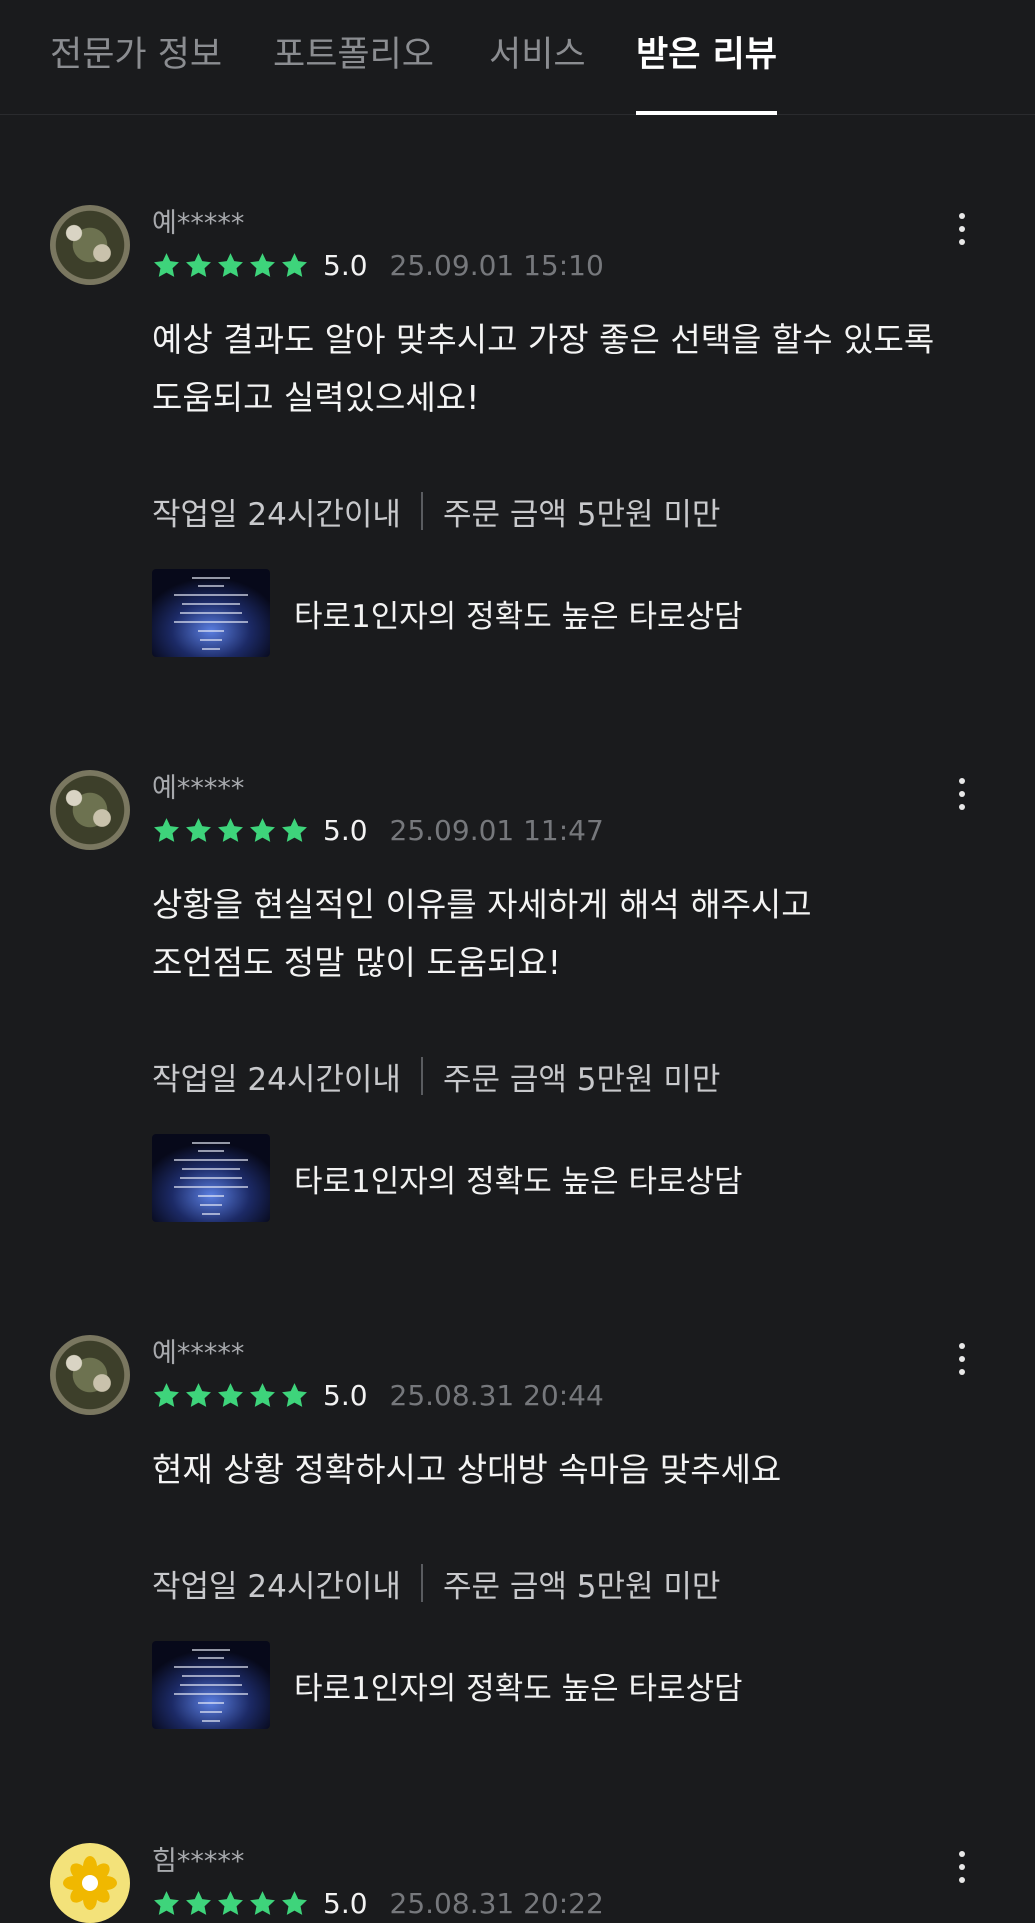 The width and height of the screenshot is (1035, 1923). Describe the element at coordinates (198, 1861) in the screenshot. I see `review-username: 힘*****` at that location.